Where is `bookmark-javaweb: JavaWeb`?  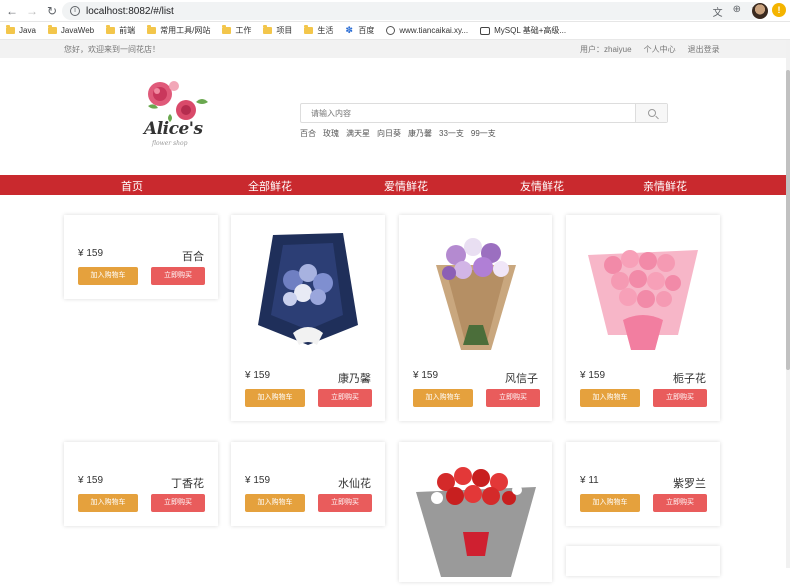
bookmark-javaweb: JavaWeb is located at coordinates (70, 30).